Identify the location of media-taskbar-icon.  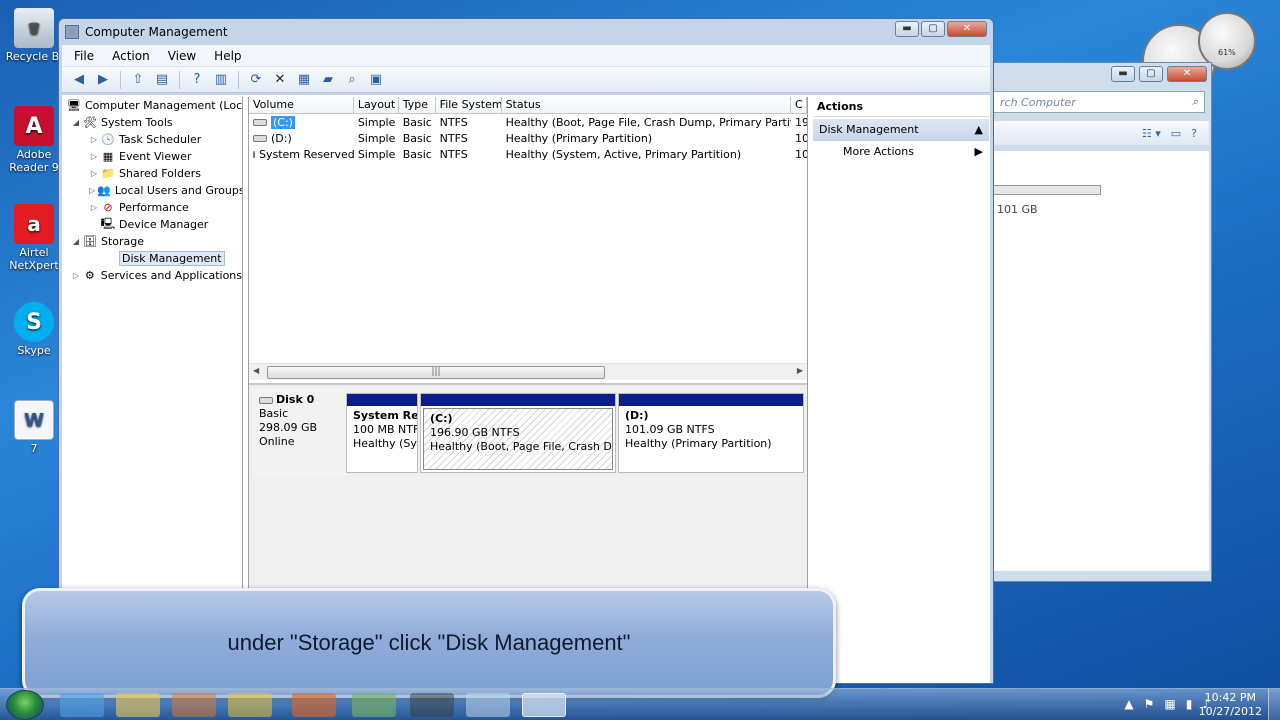
(194, 705).